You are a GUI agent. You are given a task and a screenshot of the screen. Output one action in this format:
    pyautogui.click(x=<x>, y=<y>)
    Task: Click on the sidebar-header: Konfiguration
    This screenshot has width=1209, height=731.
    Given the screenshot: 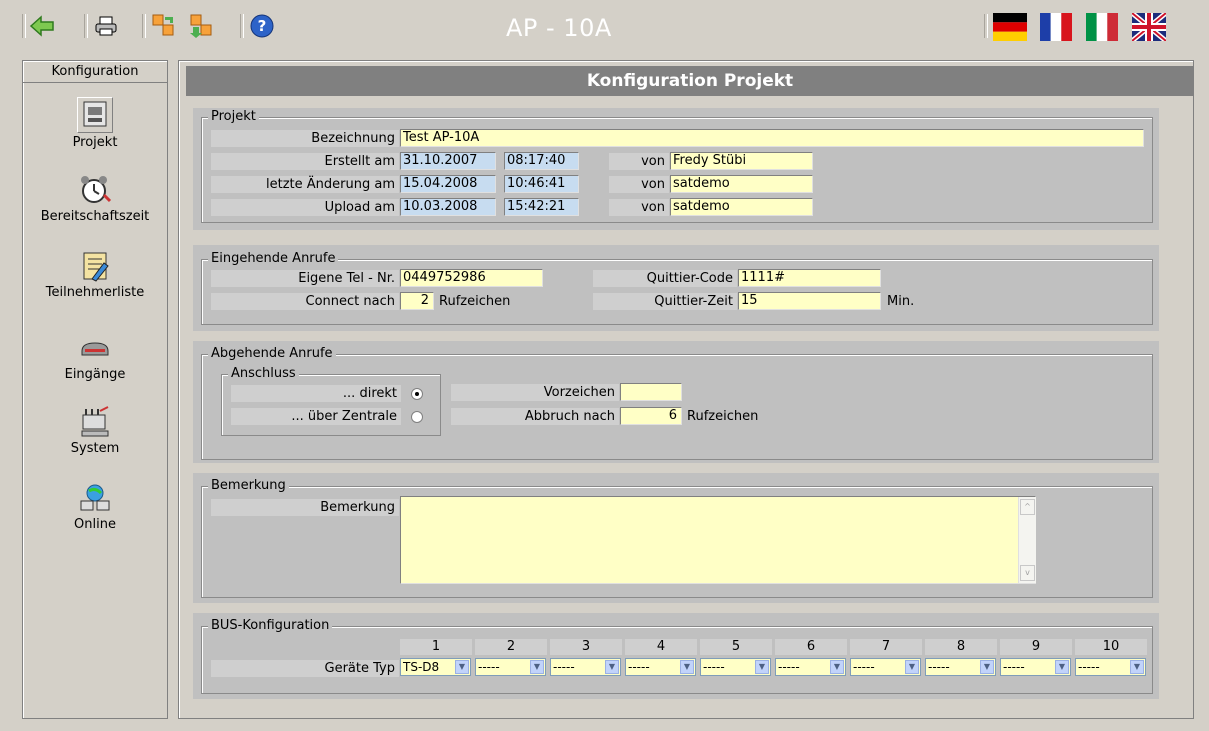 What is the action you would take?
    pyautogui.click(x=95, y=72)
    